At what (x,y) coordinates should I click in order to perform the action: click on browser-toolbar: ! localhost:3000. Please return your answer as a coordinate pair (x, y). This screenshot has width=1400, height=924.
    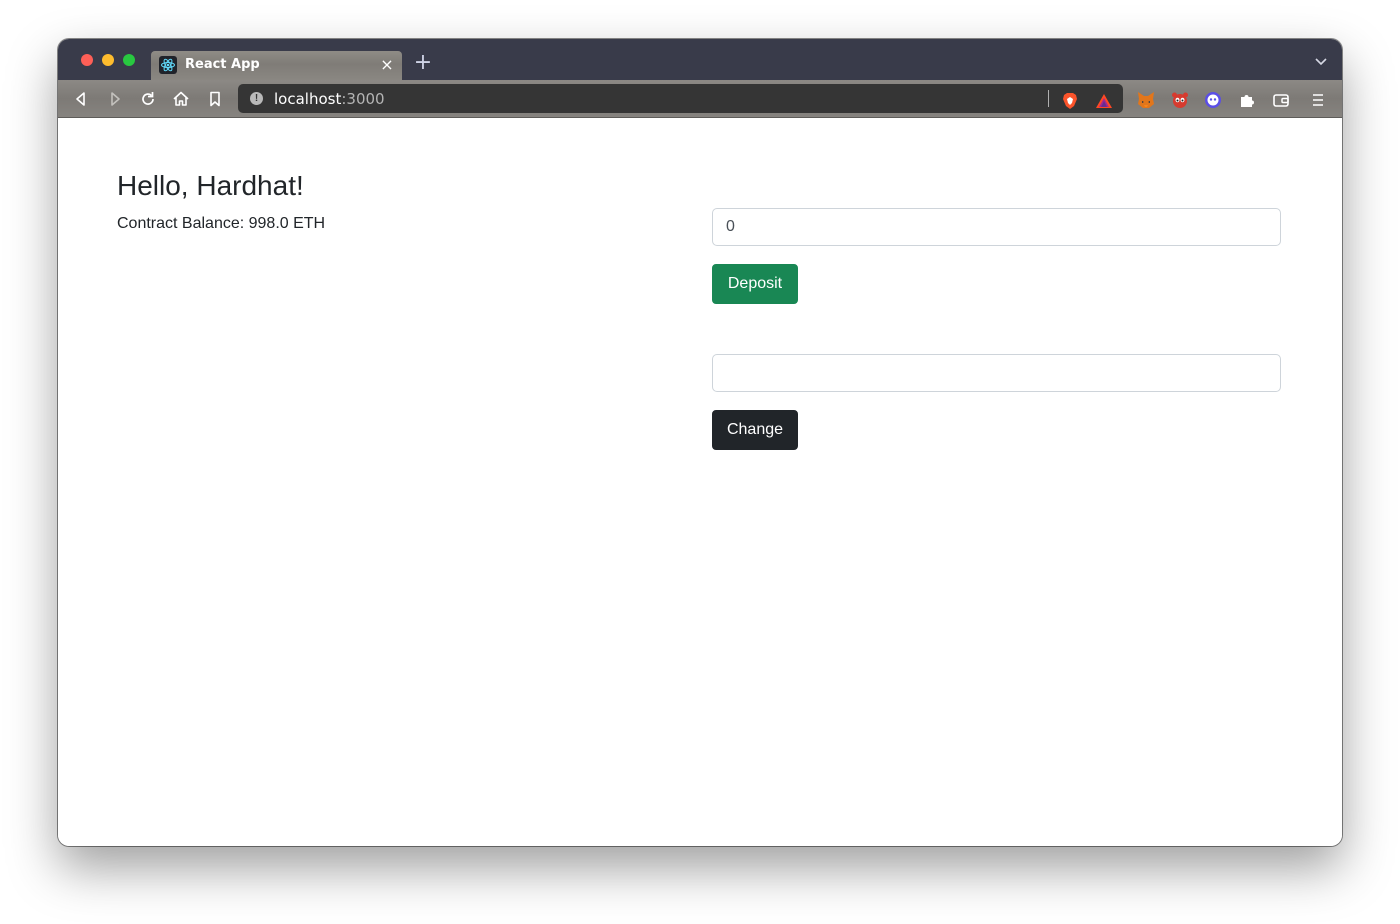
    Looking at the image, I should click on (700, 99).